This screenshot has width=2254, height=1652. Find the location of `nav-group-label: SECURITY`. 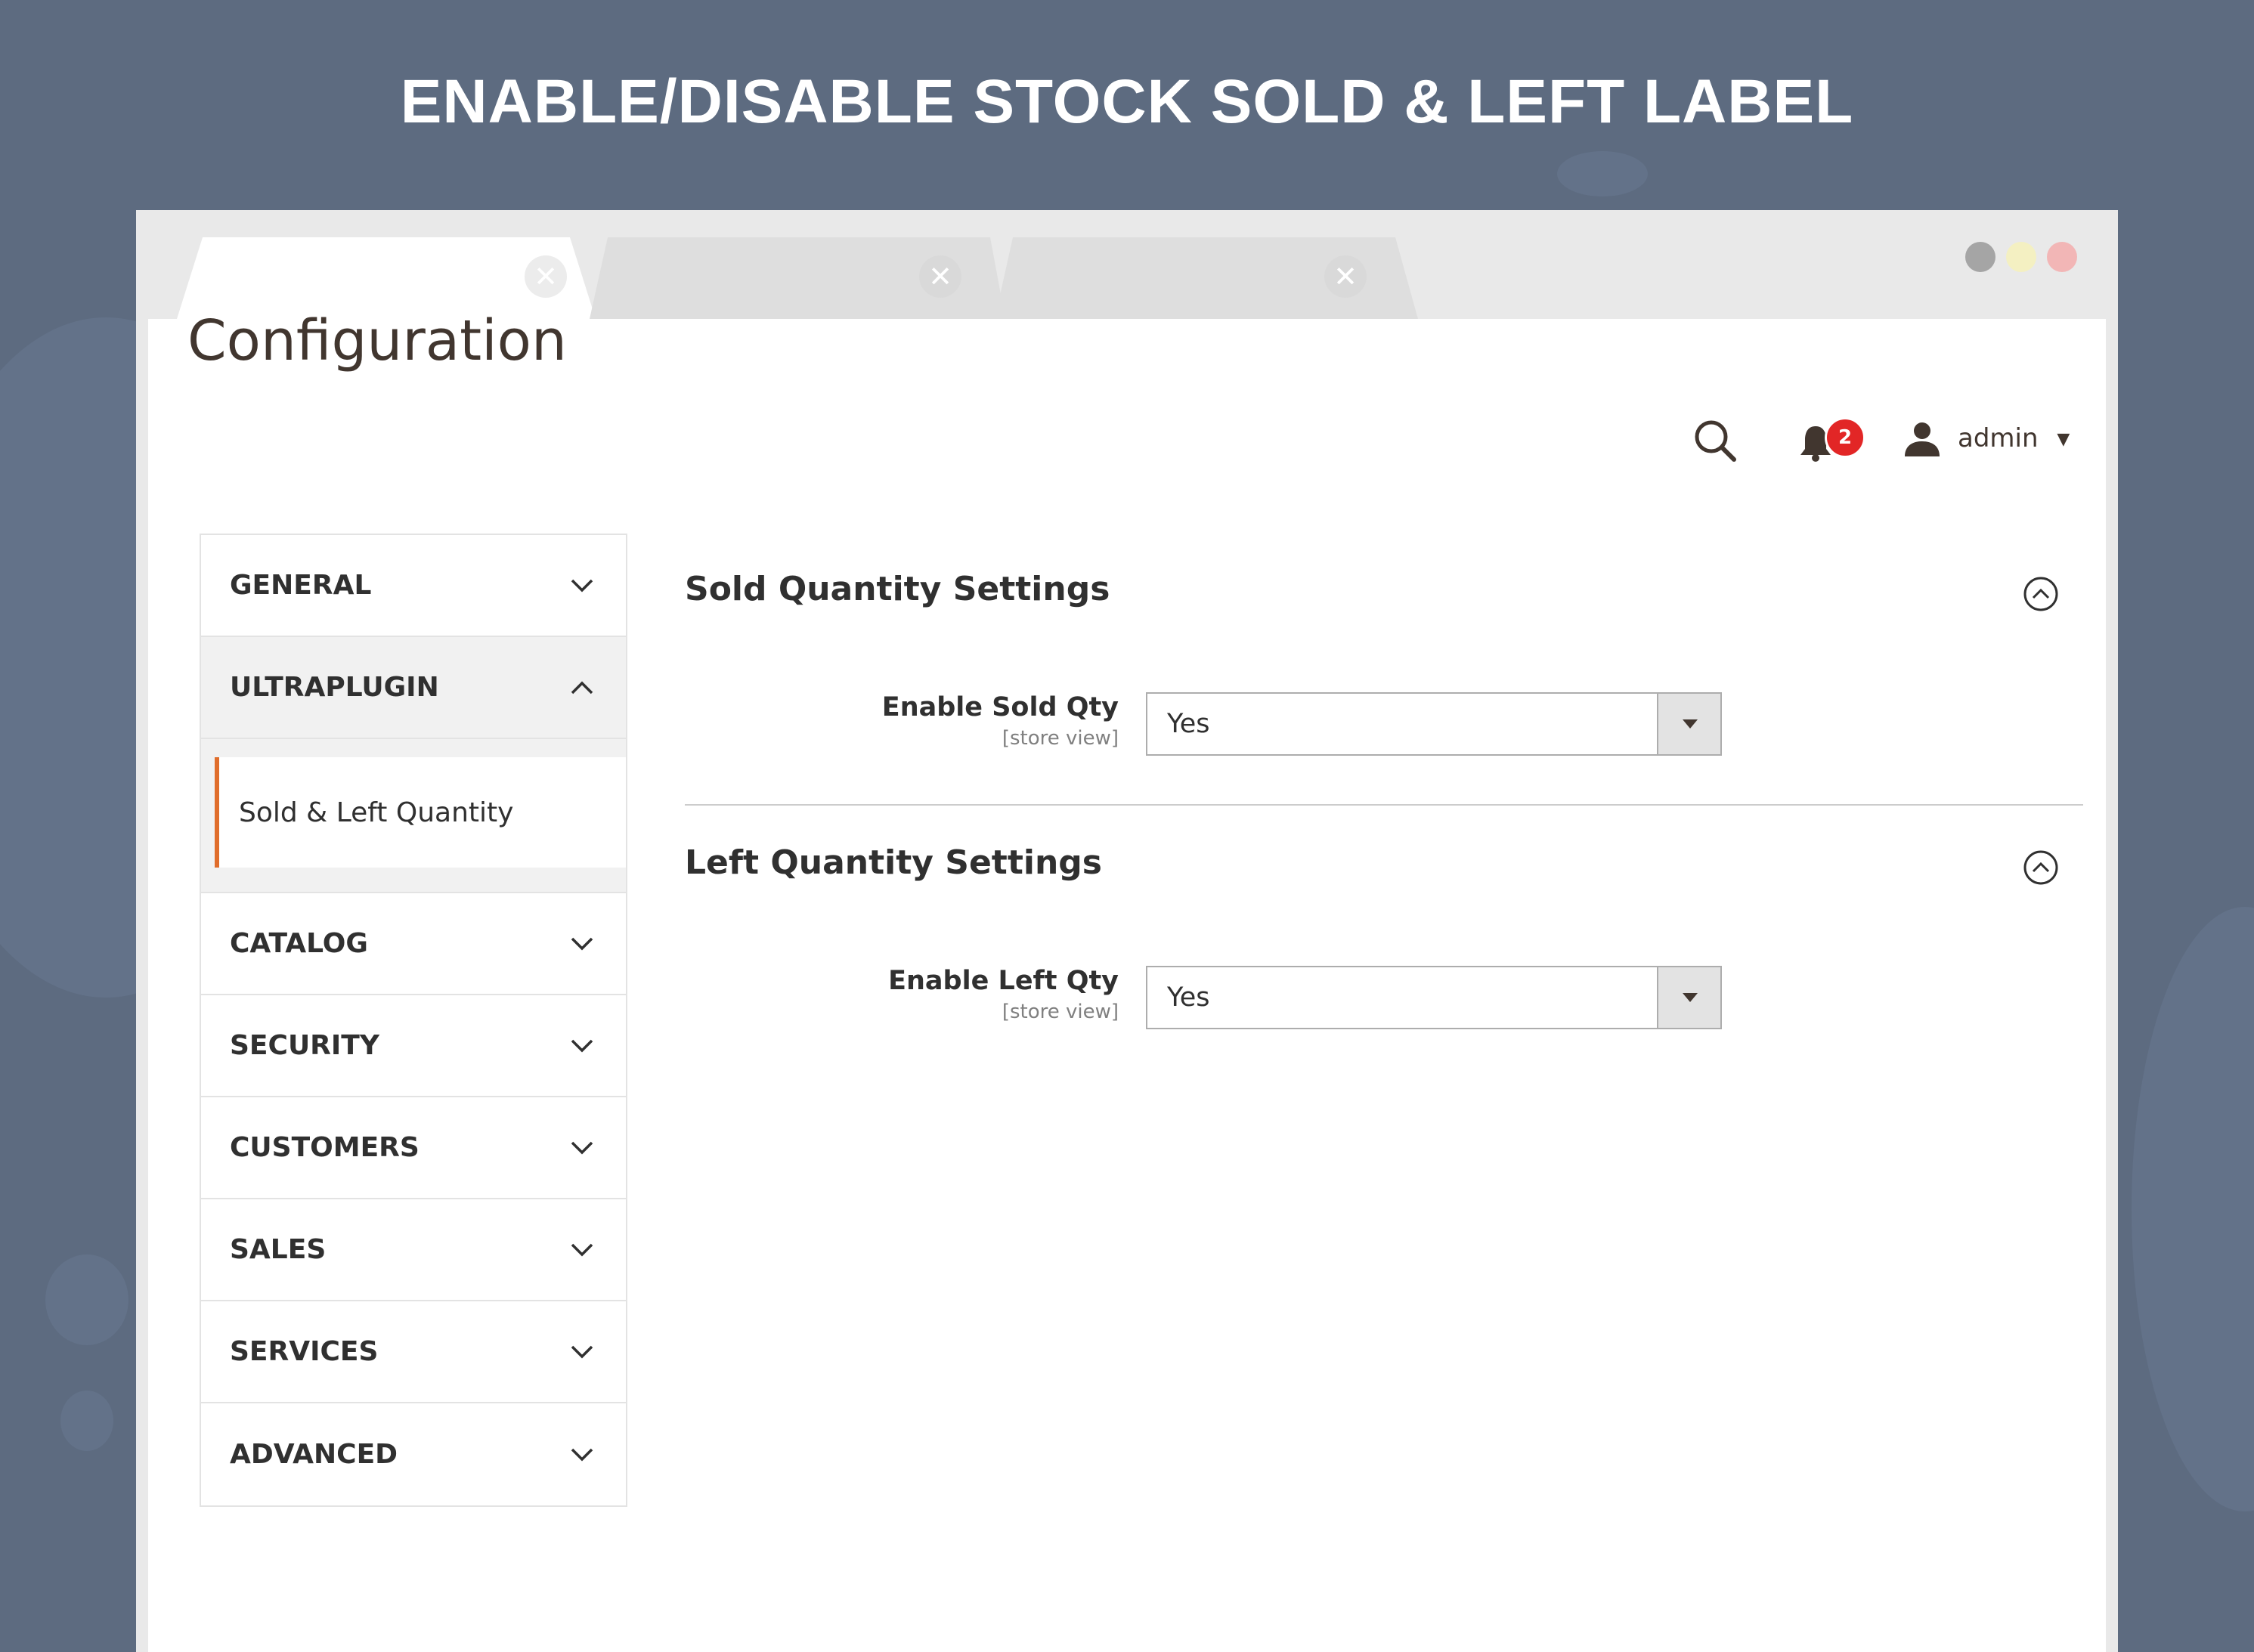

nav-group-label: SECURITY is located at coordinates (304, 1045).